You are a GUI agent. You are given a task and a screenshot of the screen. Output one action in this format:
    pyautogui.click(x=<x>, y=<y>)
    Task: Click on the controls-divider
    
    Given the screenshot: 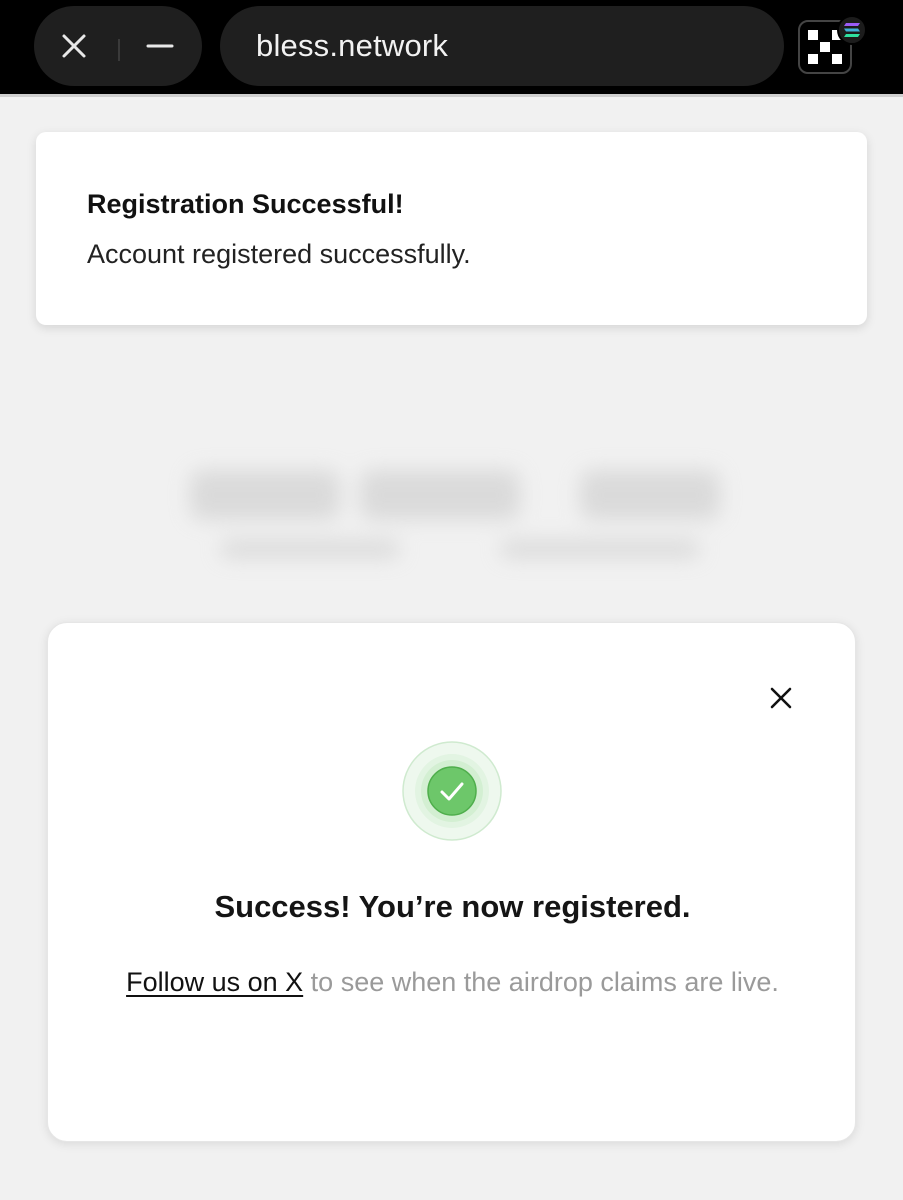 What is the action you would take?
    pyautogui.click(x=119, y=50)
    